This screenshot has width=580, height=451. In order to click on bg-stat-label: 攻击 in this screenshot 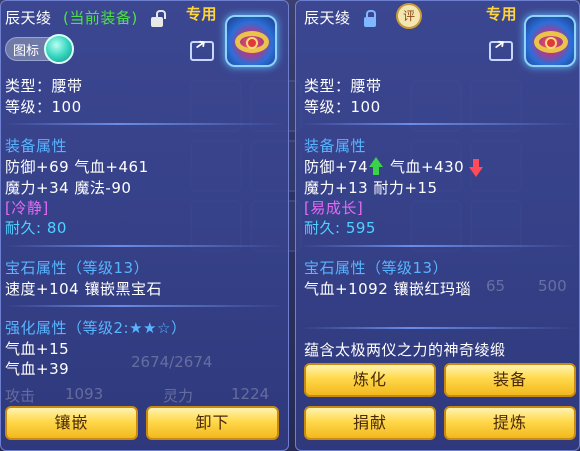, I will do `click(20, 396)`.